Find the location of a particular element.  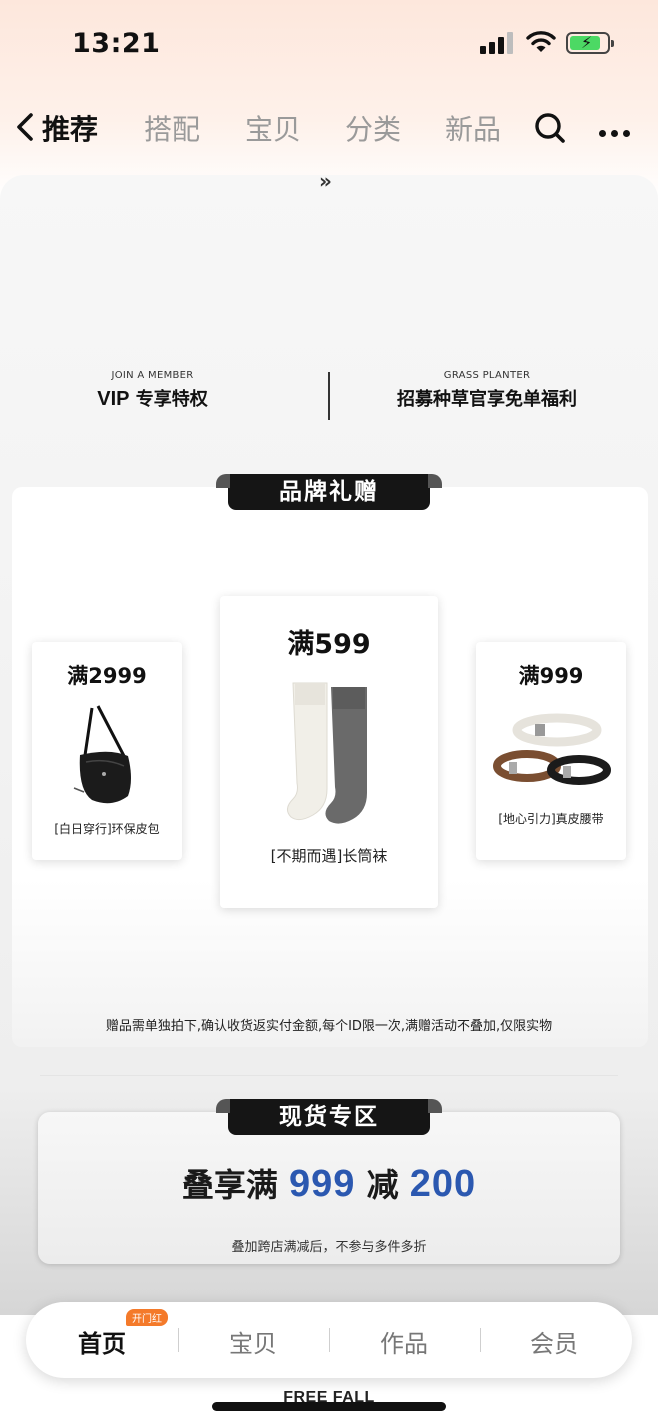

signal-icon is located at coordinates (498, 43).